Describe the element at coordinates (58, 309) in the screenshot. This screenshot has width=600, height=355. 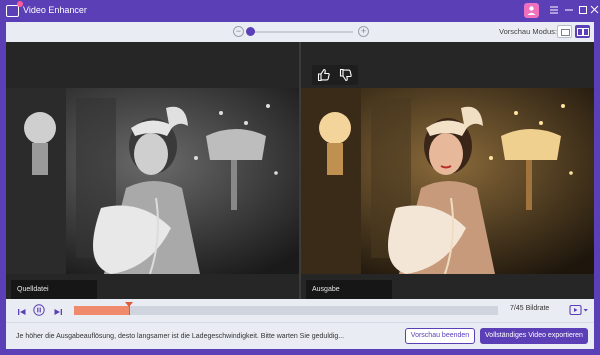
I see `skip-forward-icon` at that location.